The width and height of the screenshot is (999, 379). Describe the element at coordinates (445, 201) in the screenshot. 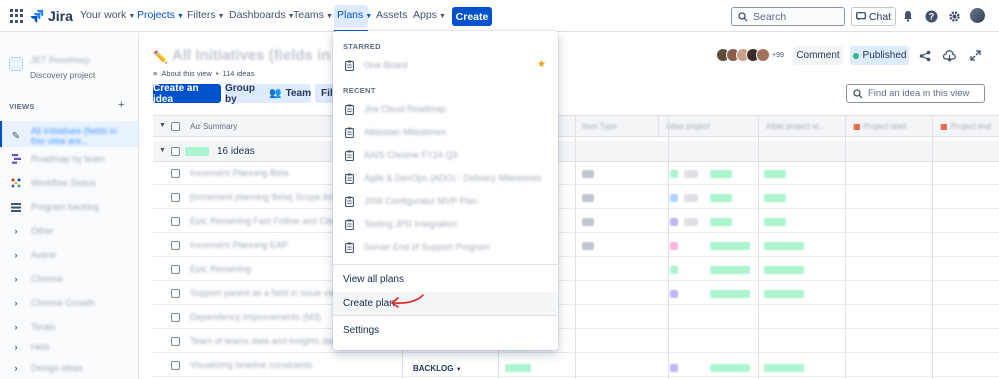

I see `dropdown-item-recent-plan: JSW Configurator MVP Plan` at that location.